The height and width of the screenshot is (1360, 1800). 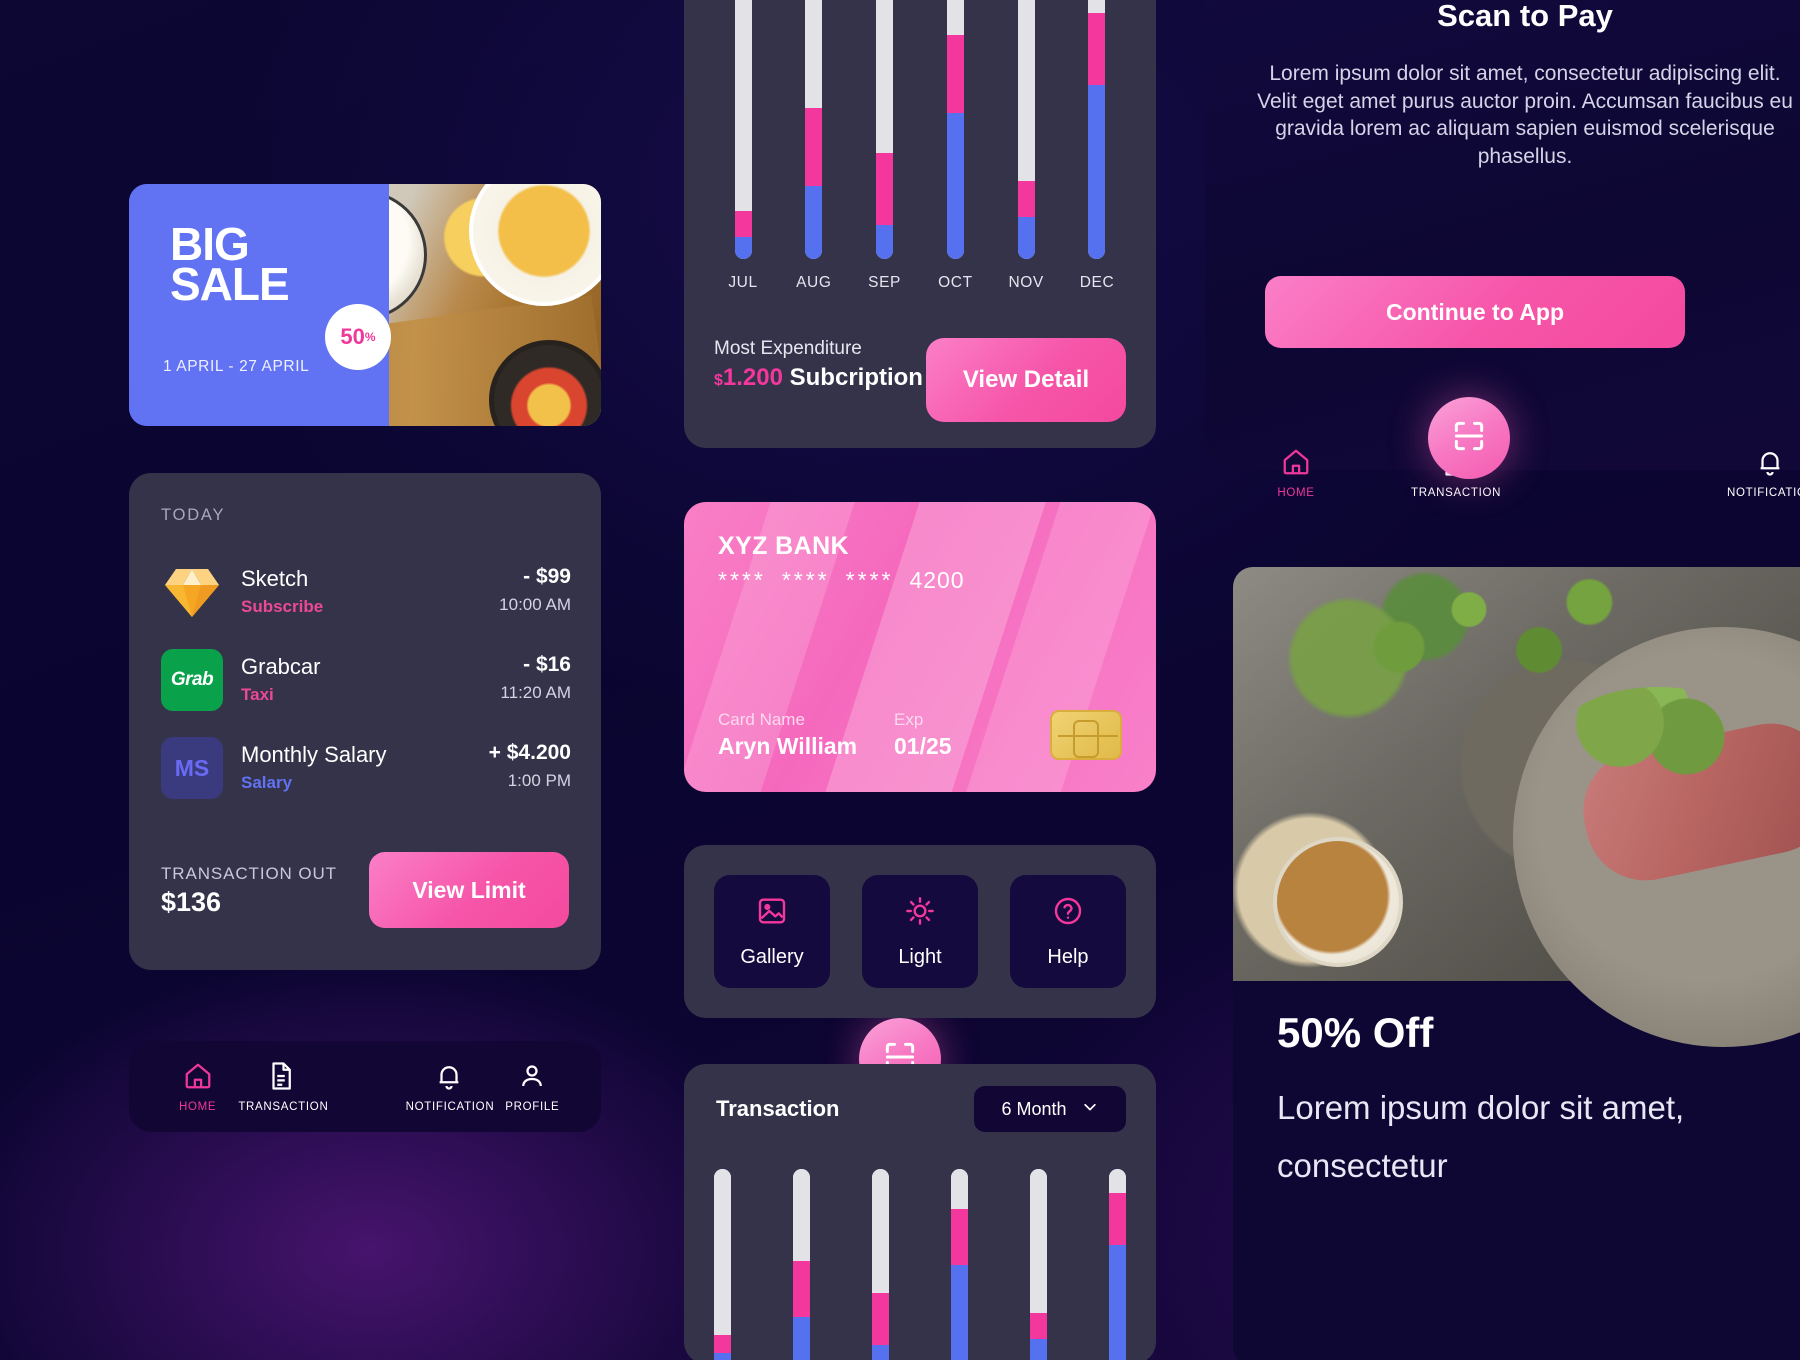 I want to click on chart-bar-group: NOV, so click(x=1026, y=146).